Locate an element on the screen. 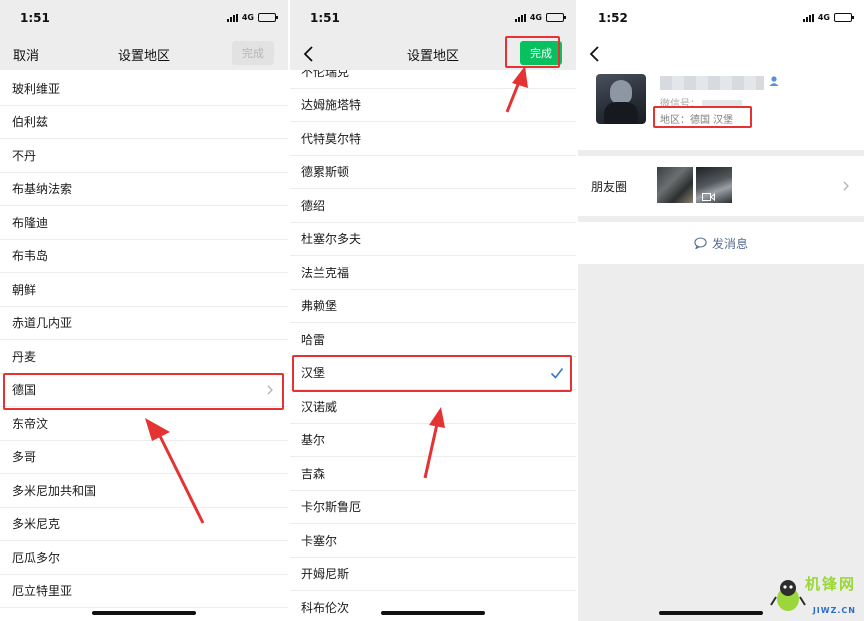 The width and height of the screenshot is (864, 621). list-item-label: 朝鲜 is located at coordinates (24, 289).